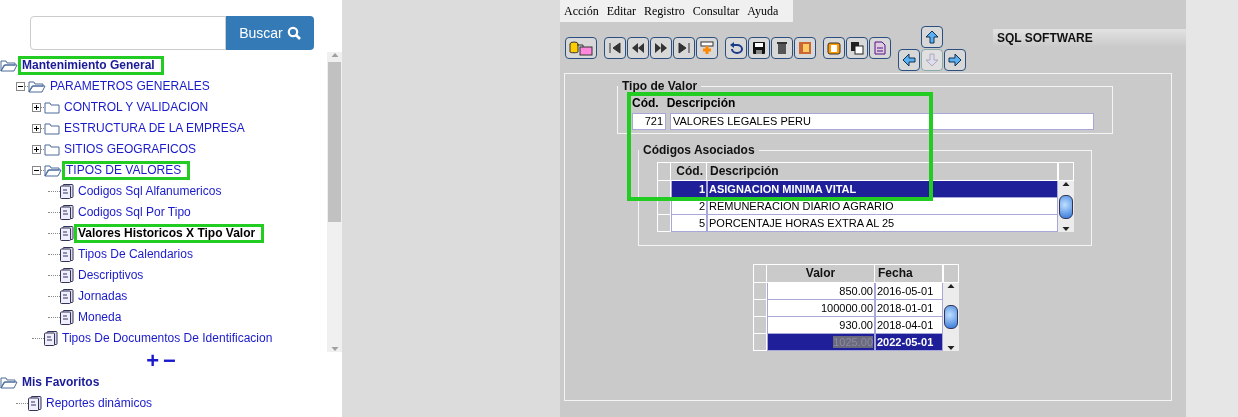 The image size is (1238, 417). I want to click on tree-item: Tipos De Calendarios, so click(135, 254).